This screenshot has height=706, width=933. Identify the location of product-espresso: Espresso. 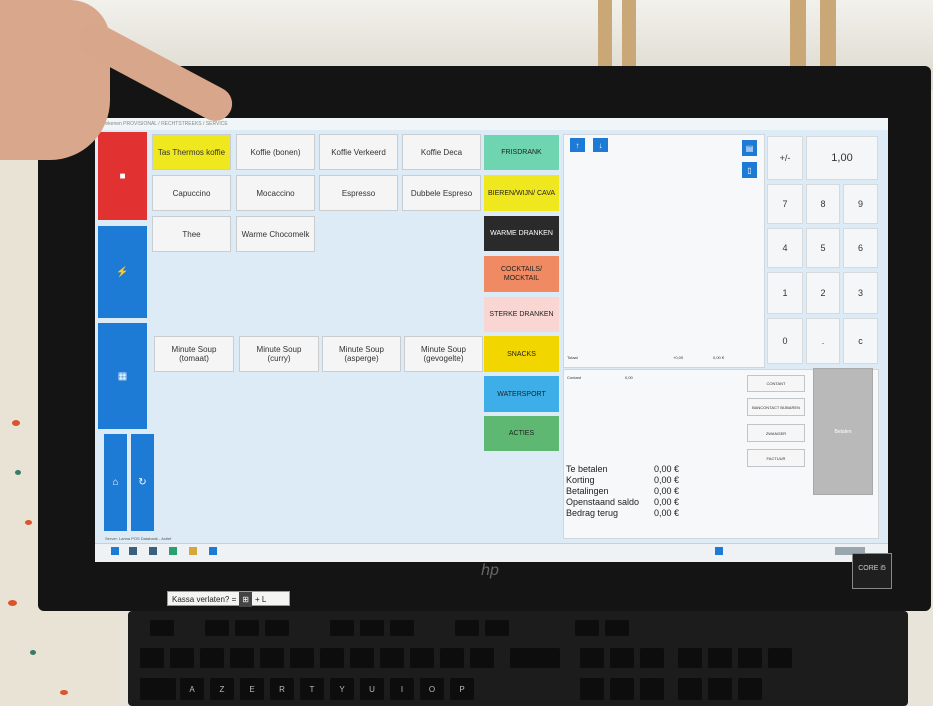
(358, 193).